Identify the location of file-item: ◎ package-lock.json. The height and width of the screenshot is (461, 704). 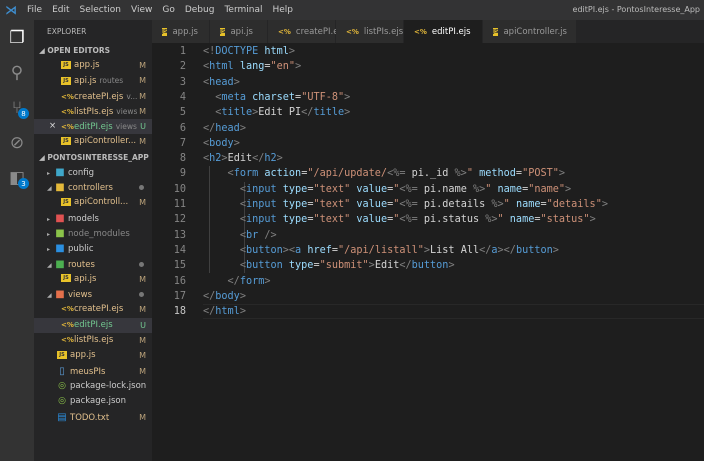
(93, 386).